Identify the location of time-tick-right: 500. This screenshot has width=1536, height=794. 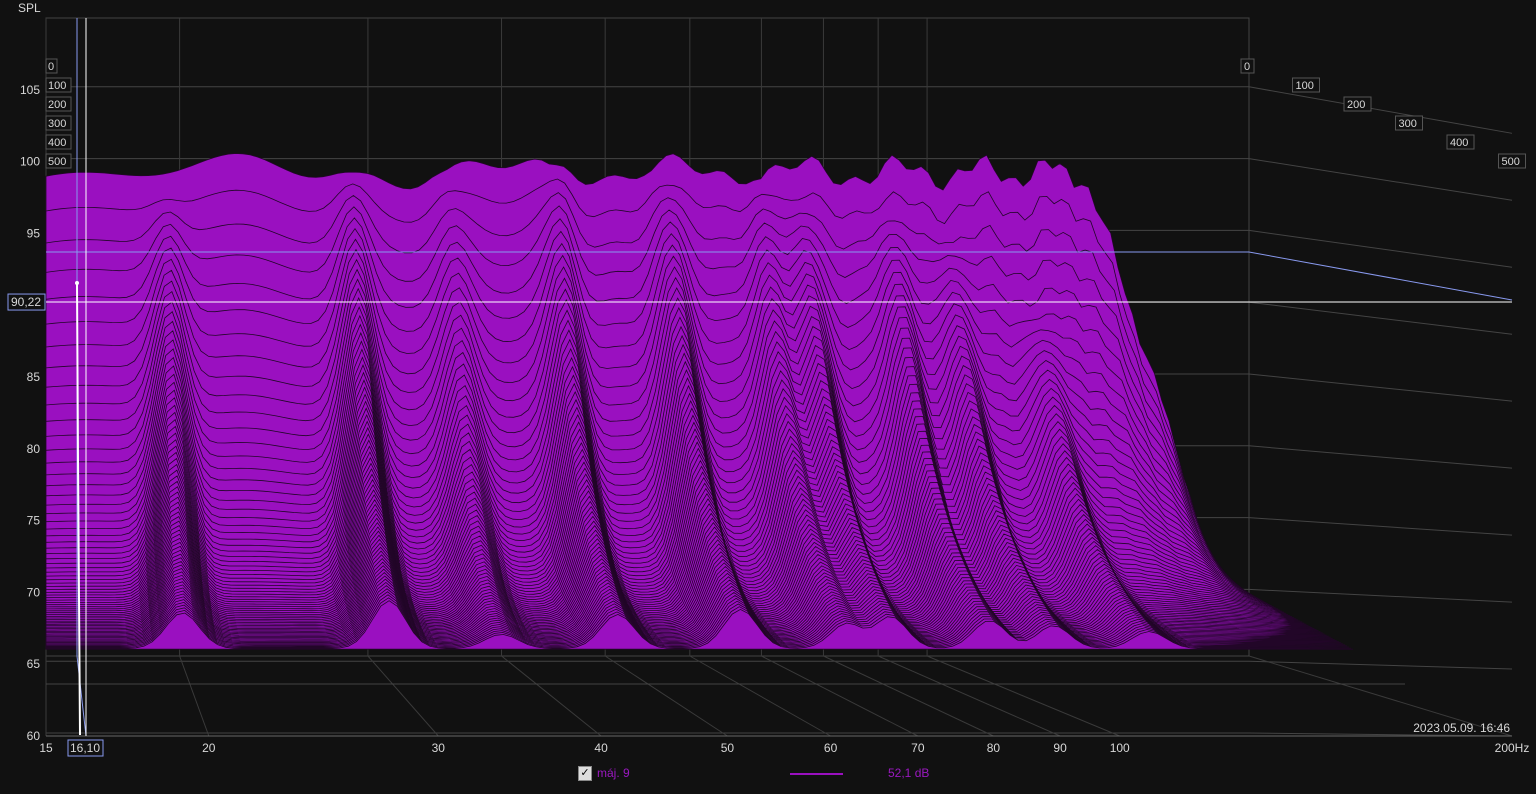
(1512, 161).